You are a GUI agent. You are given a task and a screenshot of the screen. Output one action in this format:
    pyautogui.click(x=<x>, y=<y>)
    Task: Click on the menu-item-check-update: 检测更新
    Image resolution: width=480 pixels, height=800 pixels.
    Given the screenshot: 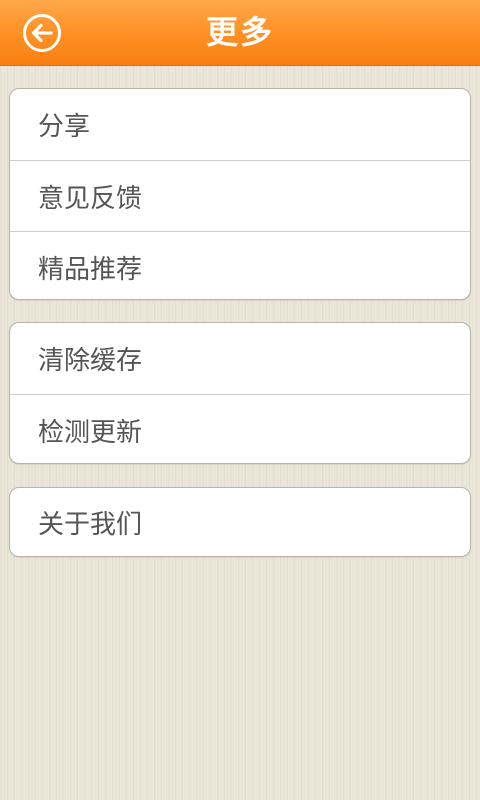 What is the action you would take?
    pyautogui.click(x=240, y=428)
    